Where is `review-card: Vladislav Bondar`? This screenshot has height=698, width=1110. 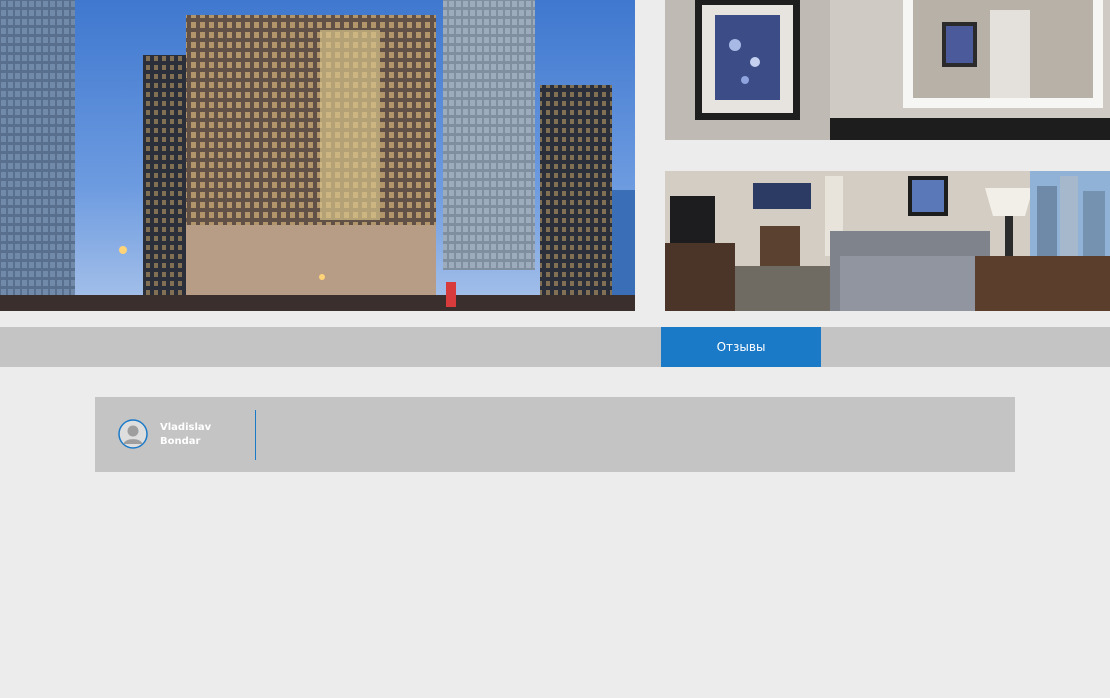 review-card: Vladislav Bondar is located at coordinates (555, 434).